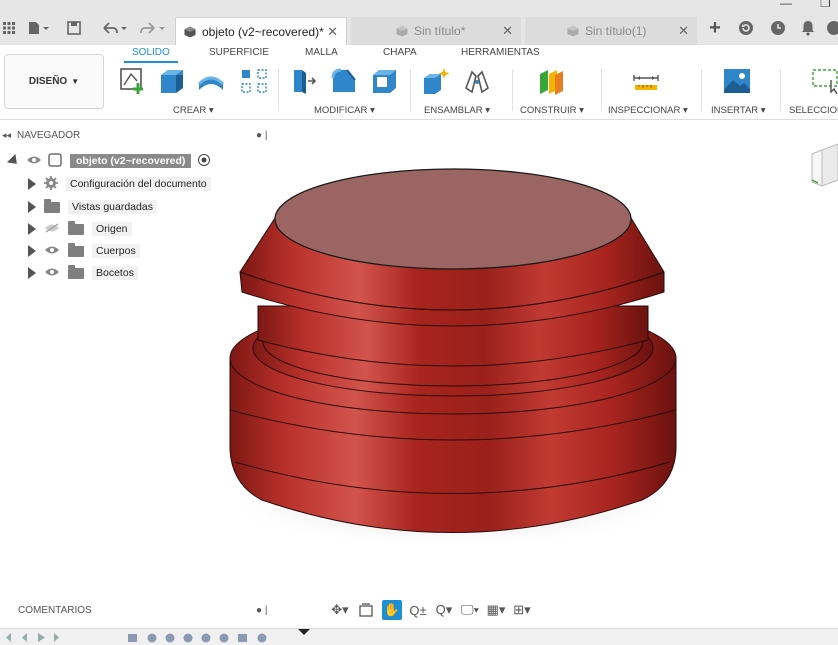 The height and width of the screenshot is (645, 838). I want to click on group-ensamblar: ENSAMBLAR ▾, so click(457, 110).